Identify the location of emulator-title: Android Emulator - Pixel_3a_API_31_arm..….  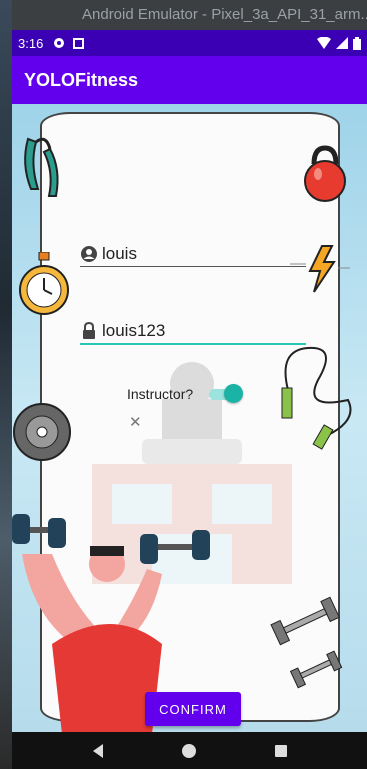
(224, 14).